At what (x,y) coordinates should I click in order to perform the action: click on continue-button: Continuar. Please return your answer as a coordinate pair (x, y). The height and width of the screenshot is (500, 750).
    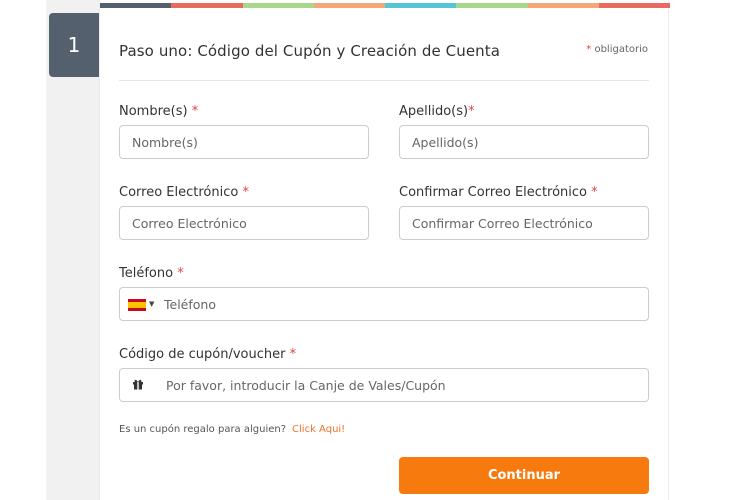
    Looking at the image, I should click on (524, 475).